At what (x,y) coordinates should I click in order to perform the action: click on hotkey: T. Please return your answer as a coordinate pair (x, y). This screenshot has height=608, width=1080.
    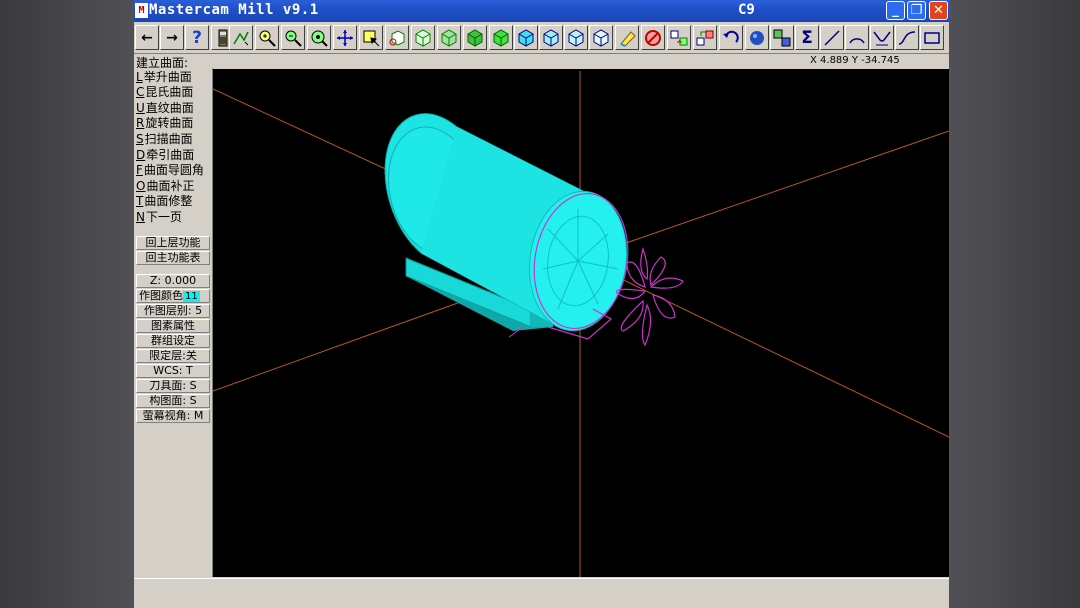
    Looking at the image, I should click on (140, 201).